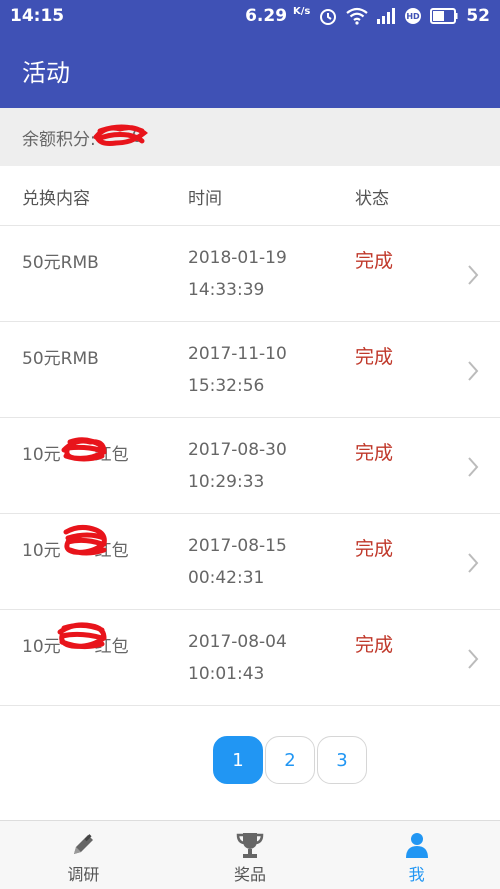  Describe the element at coordinates (120, 135) in the screenshot. I see `balance-value: 0` at that location.